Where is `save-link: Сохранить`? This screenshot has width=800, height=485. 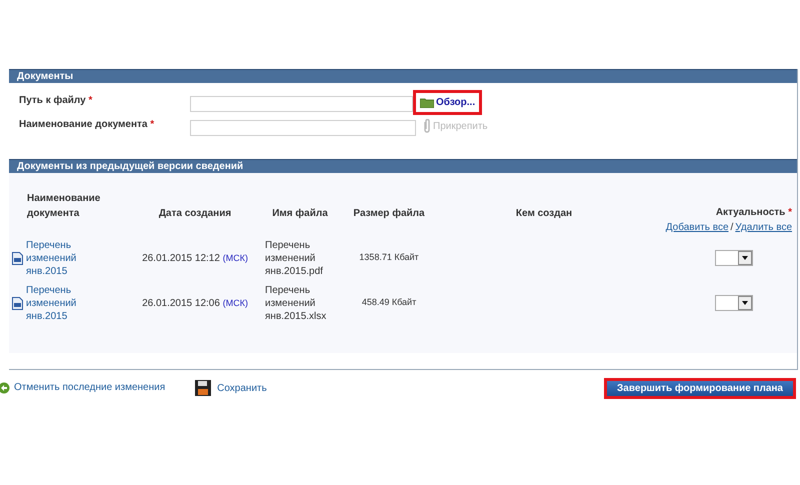 save-link: Сохранить is located at coordinates (231, 388).